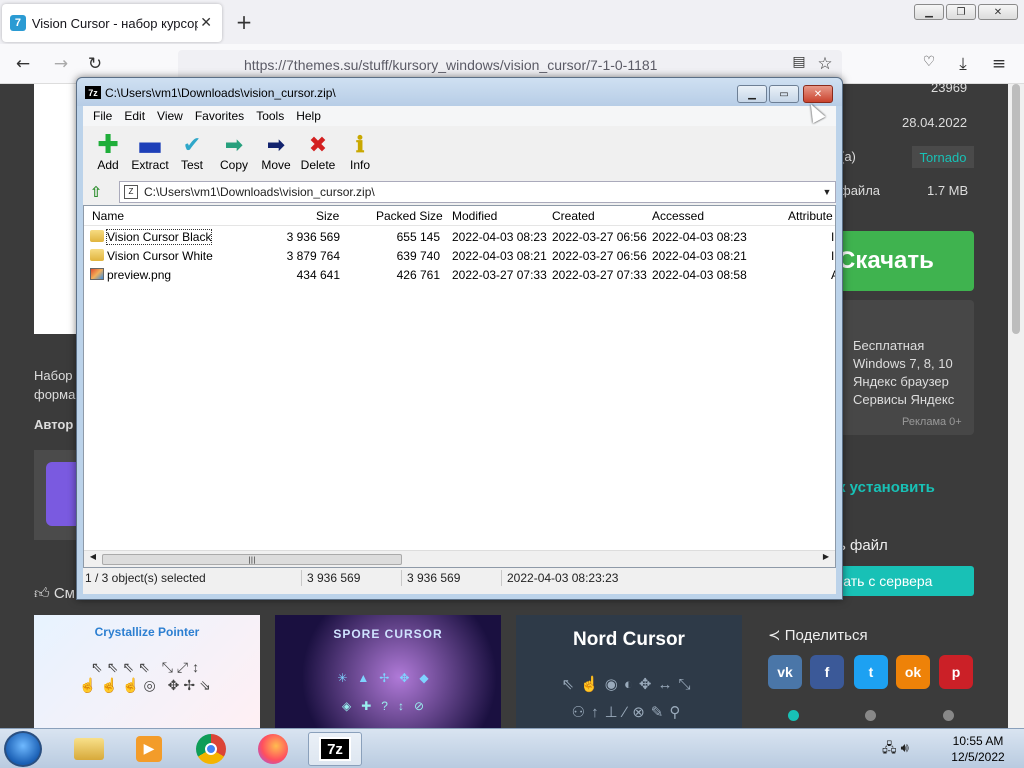 The image size is (1024, 768). I want to click on system-clock: 10:55 AM 12/5/2022, so click(978, 749).